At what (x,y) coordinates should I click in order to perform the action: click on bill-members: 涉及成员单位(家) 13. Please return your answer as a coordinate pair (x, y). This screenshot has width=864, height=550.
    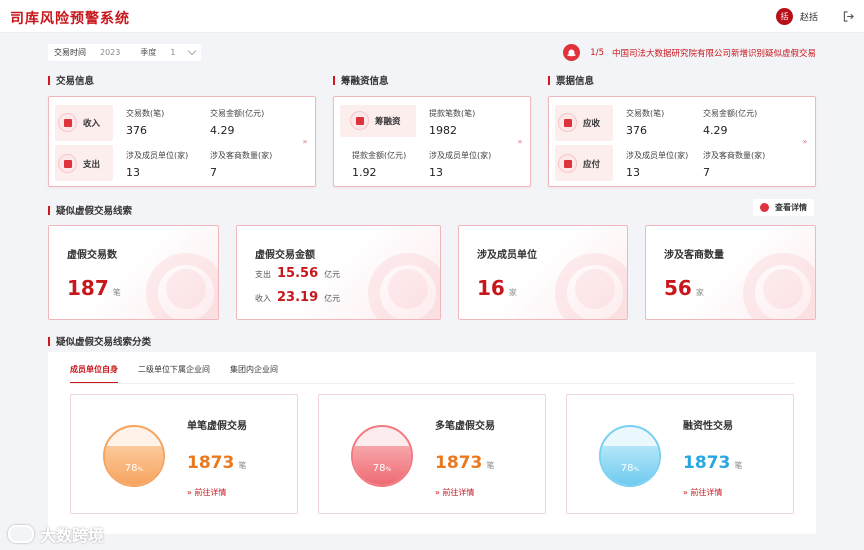
    Looking at the image, I should click on (657, 165).